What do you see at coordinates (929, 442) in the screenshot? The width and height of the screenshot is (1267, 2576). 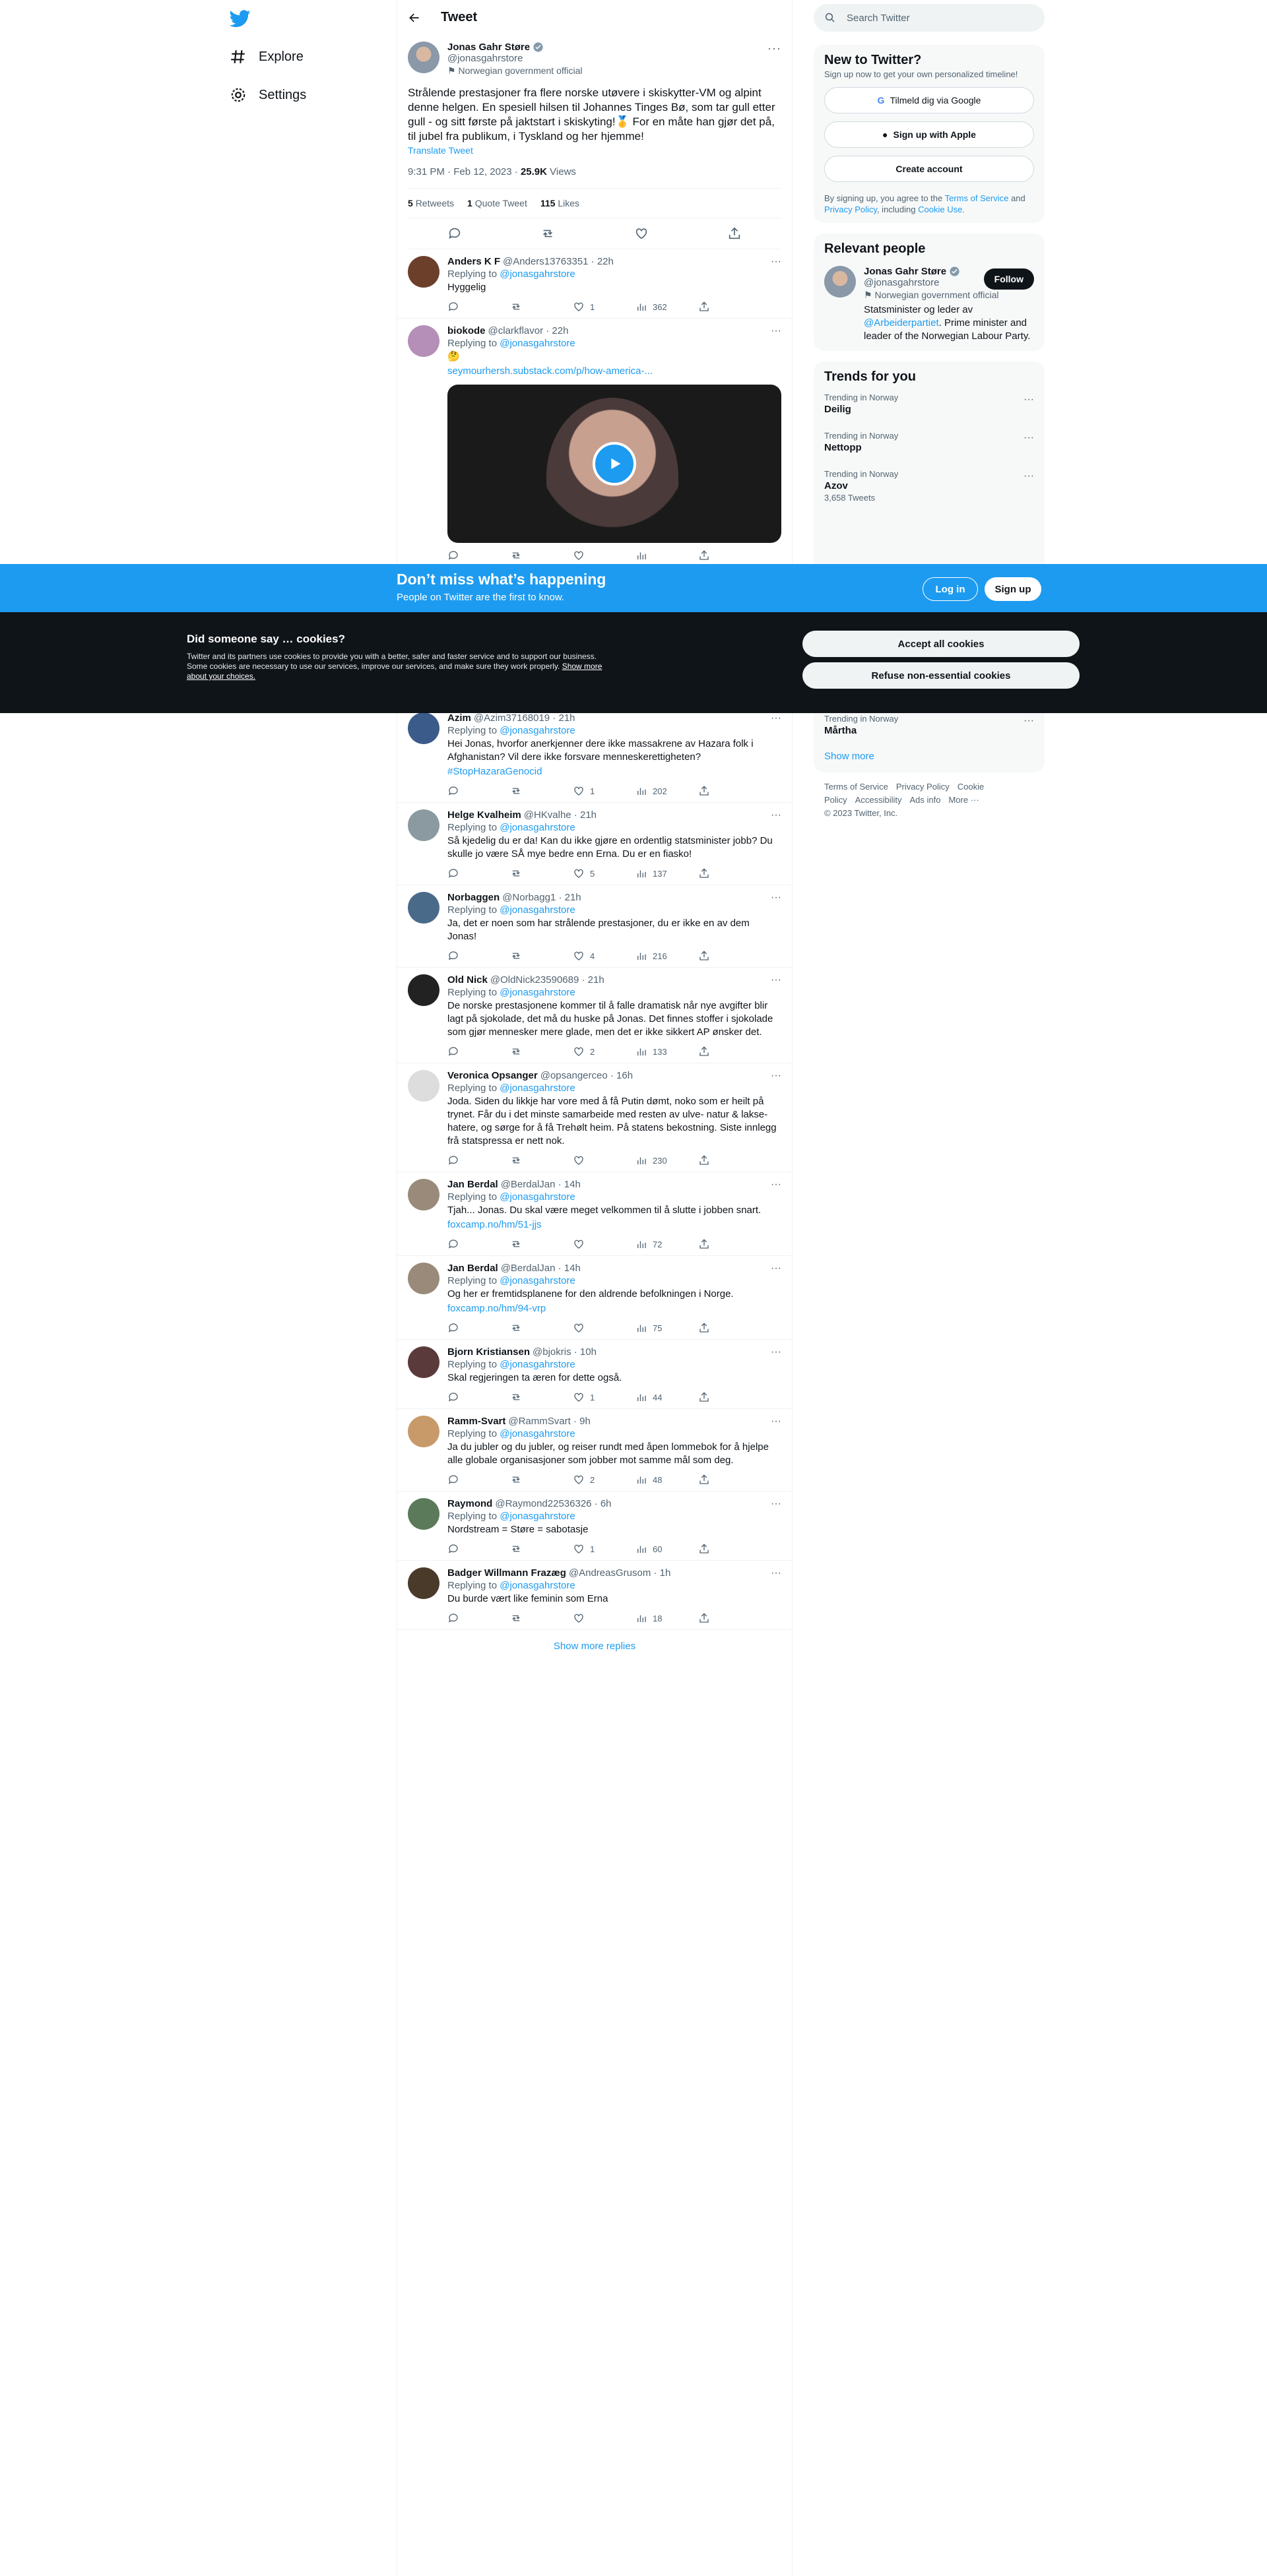 I see `trend-item: Trending in Norway Nettopp ···` at bounding box center [929, 442].